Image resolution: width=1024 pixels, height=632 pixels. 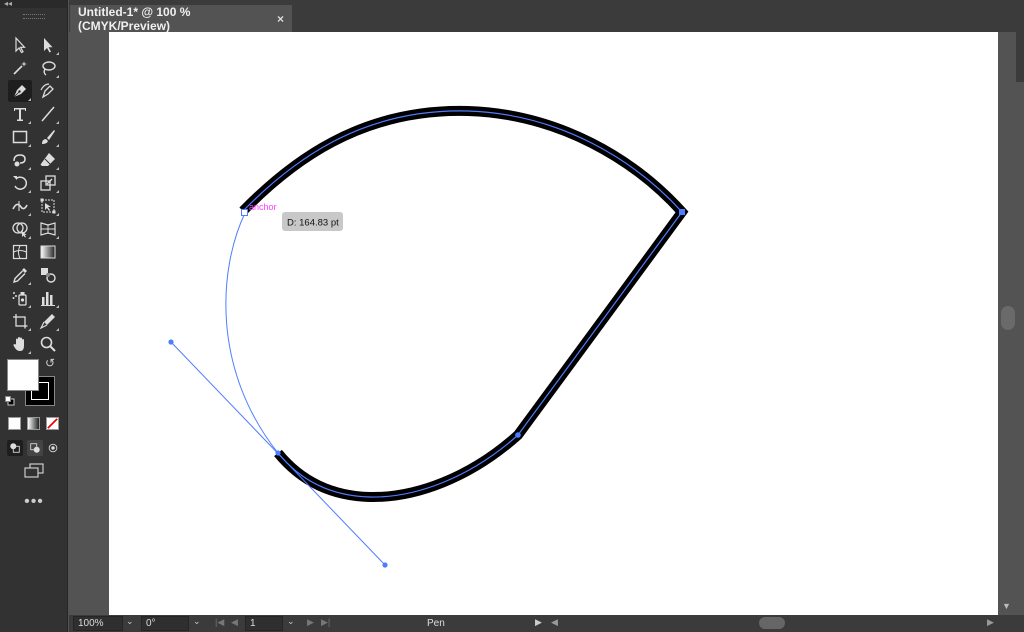 I want to click on rotation-dropdown-icon: ⌄, so click(x=197, y=621).